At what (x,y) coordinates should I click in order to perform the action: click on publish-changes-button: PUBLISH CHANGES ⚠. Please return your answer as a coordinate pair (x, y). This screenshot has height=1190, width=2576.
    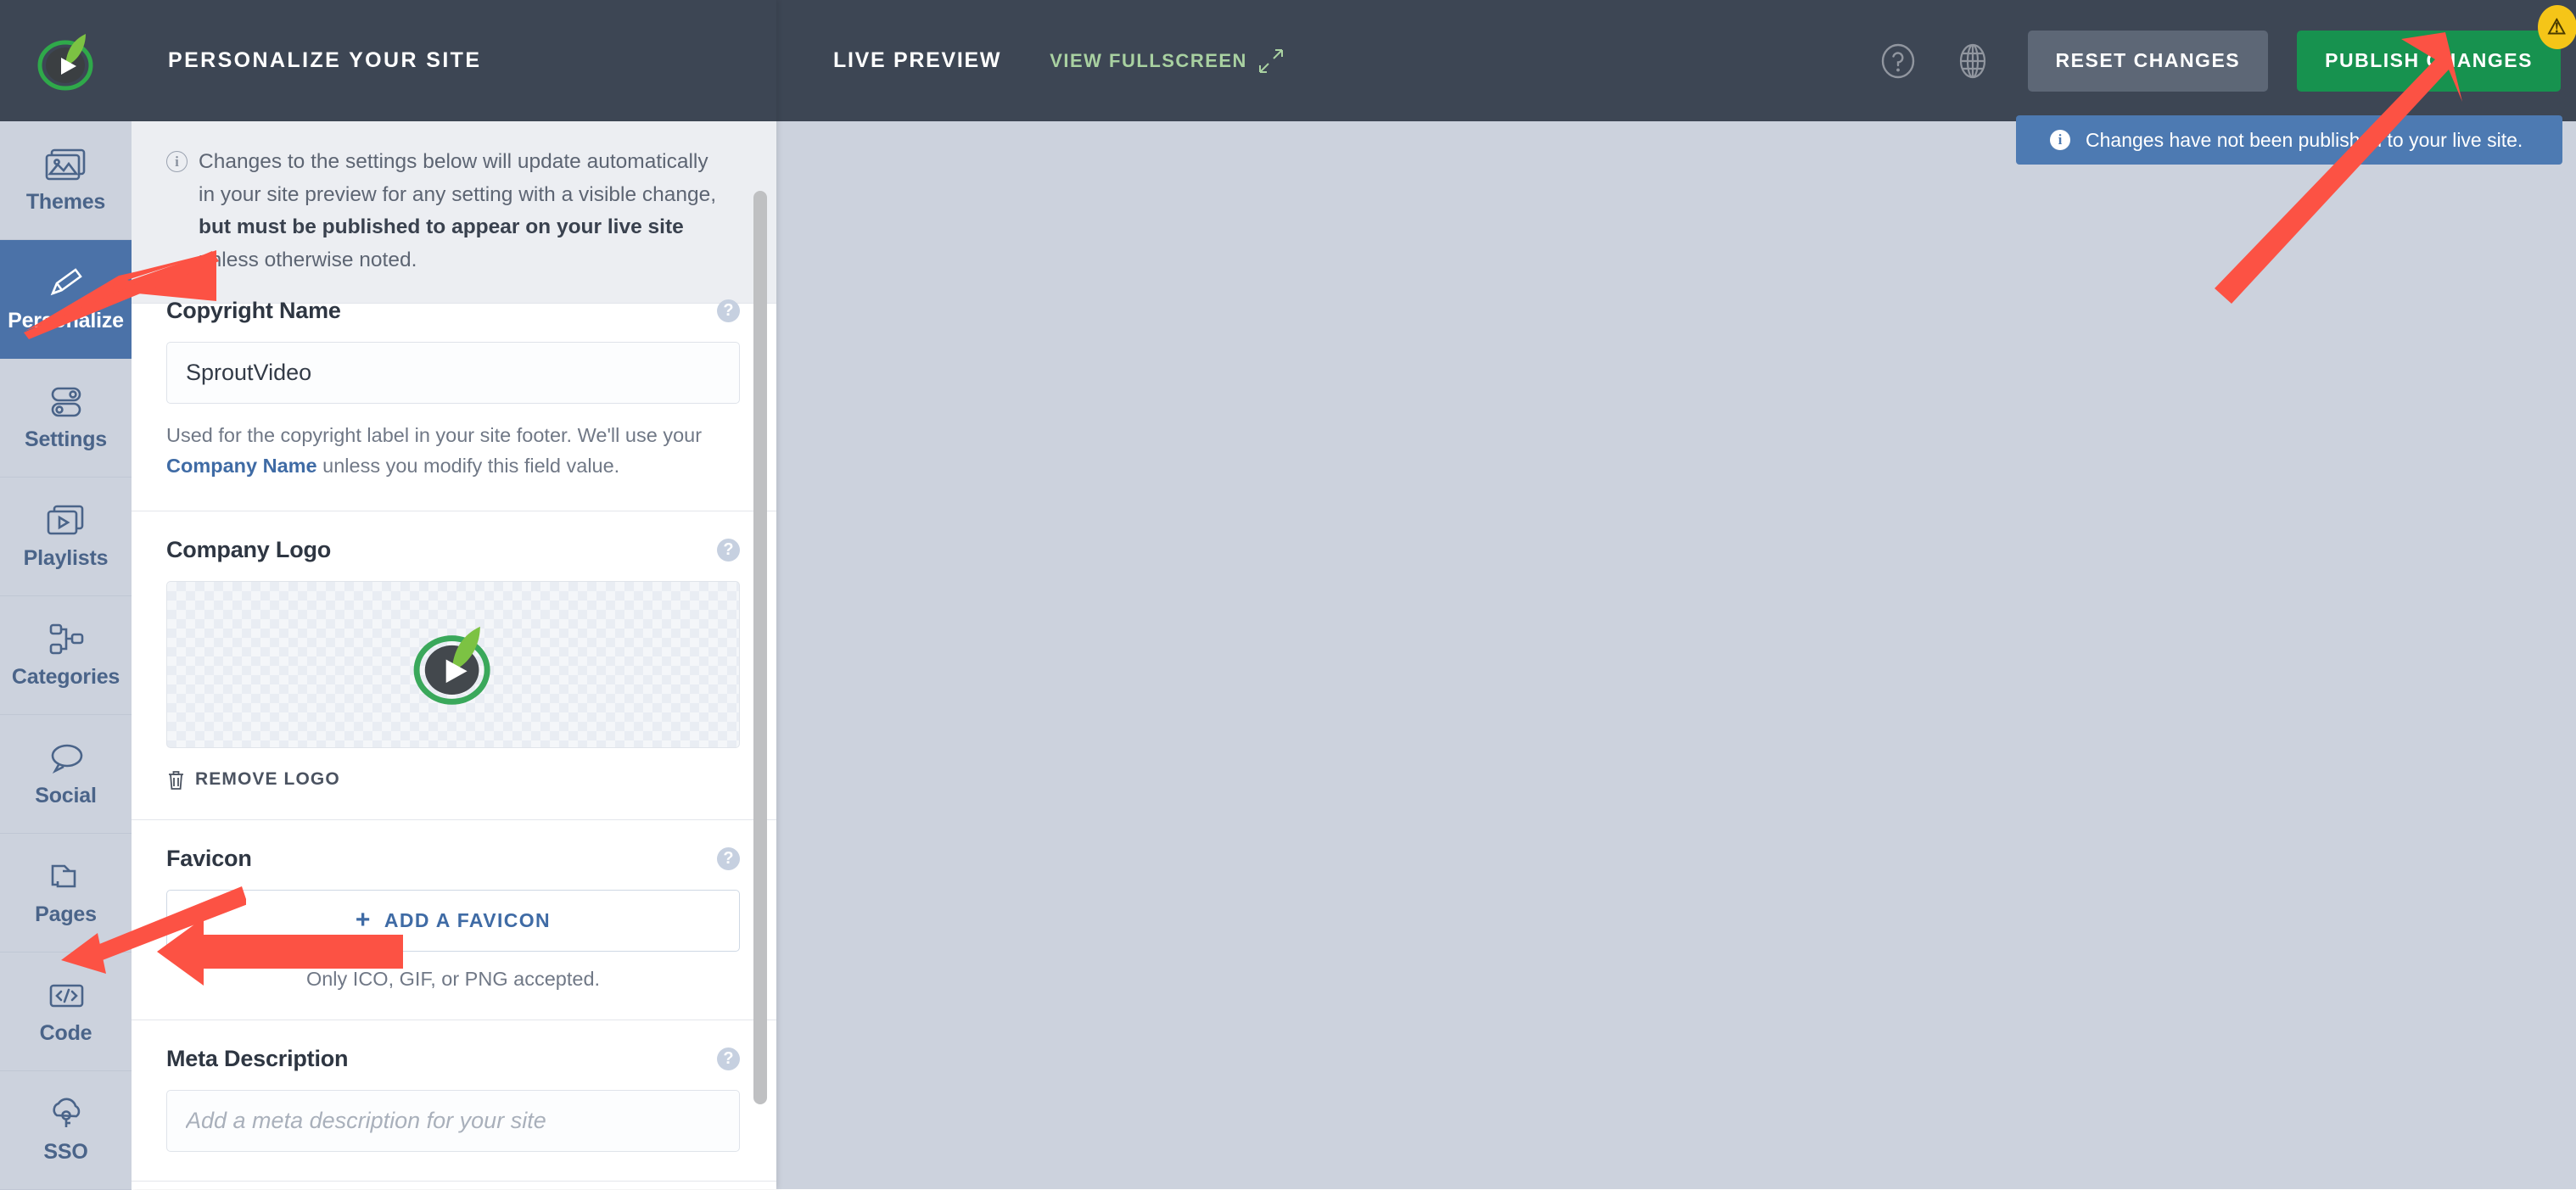
    Looking at the image, I should click on (2429, 61).